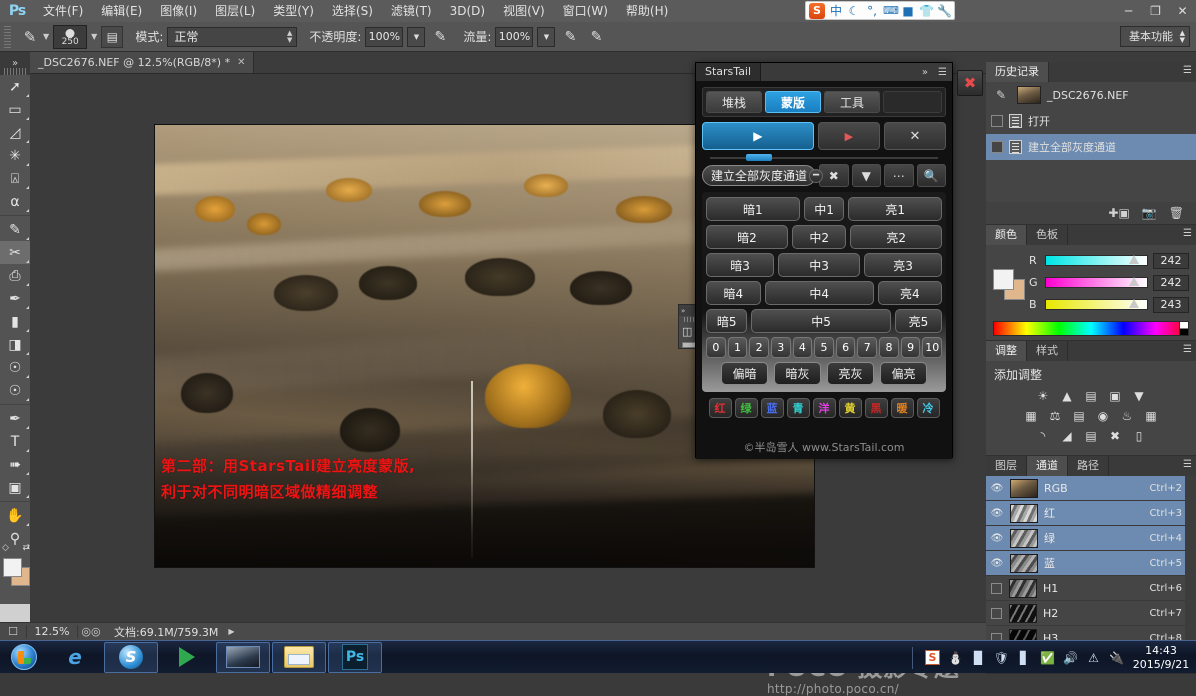 The height and width of the screenshot is (696, 1196). Describe the element at coordinates (1091, 588) in the screenshot. I see `channel-row-h1: H1 Ctrl+6` at that location.